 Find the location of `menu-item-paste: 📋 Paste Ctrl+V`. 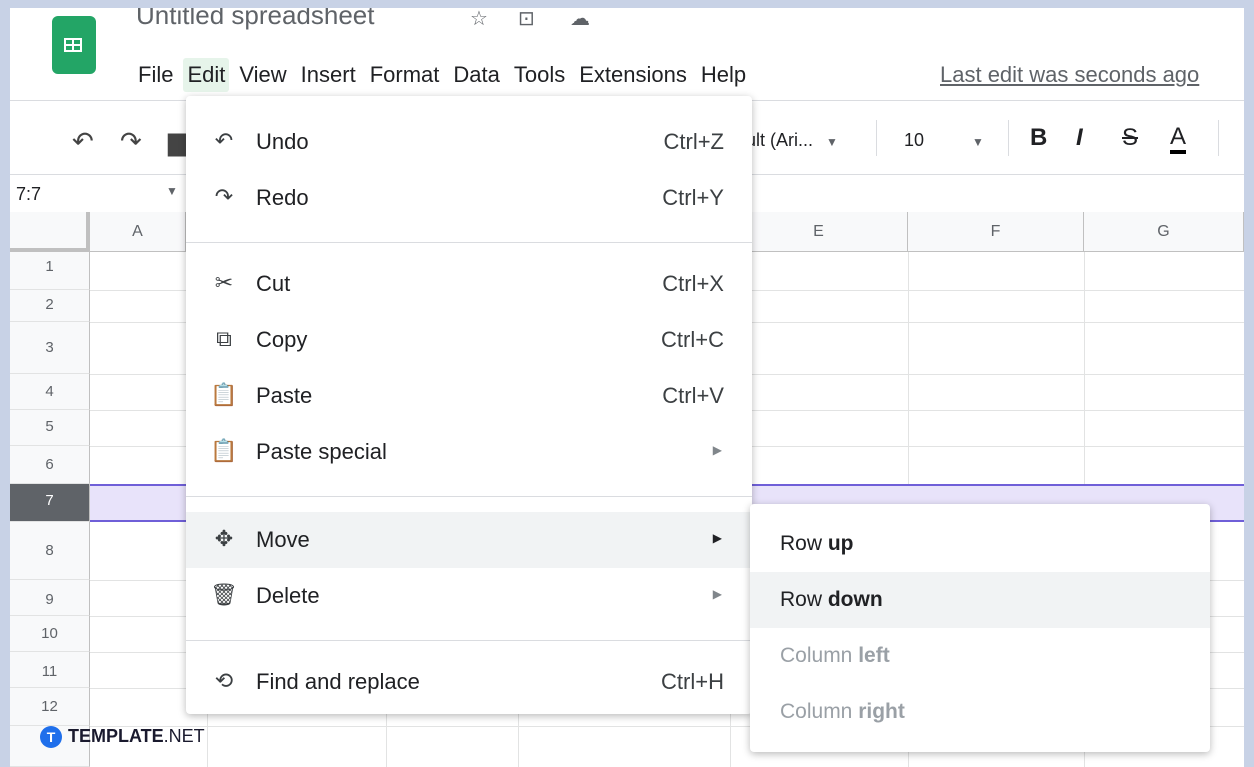

menu-item-paste: 📋 Paste Ctrl+V is located at coordinates (469, 396).